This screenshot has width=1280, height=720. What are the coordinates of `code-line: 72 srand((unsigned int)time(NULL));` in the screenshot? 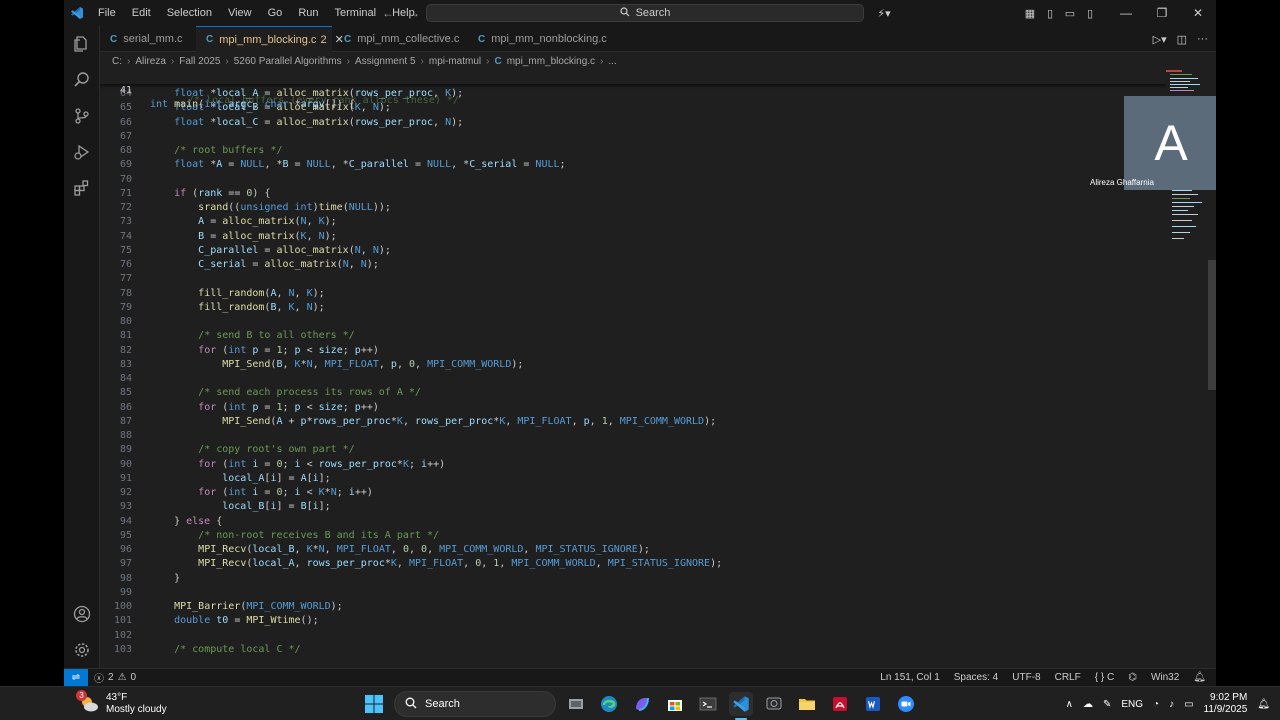 It's located at (633, 208).